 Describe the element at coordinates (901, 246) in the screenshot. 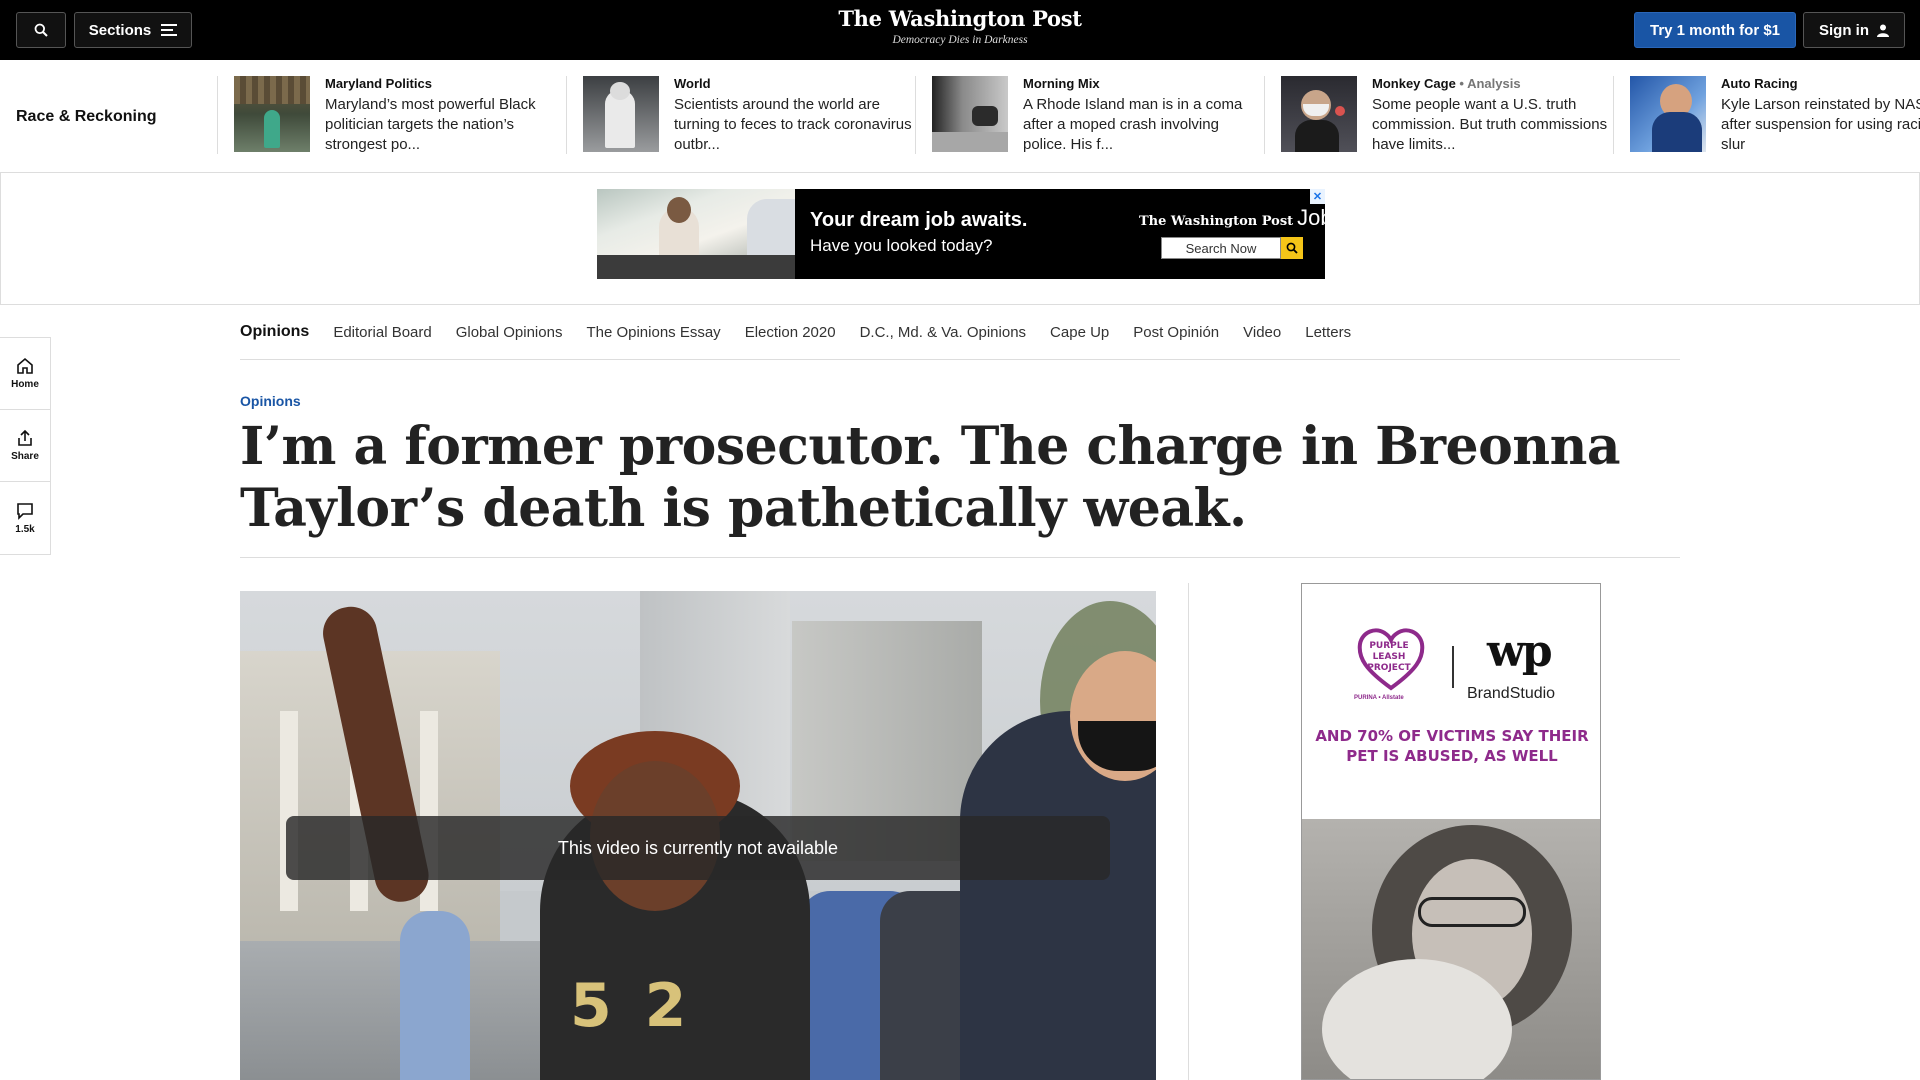

I see `jobs-ad-subline: Have you looked today?` at that location.